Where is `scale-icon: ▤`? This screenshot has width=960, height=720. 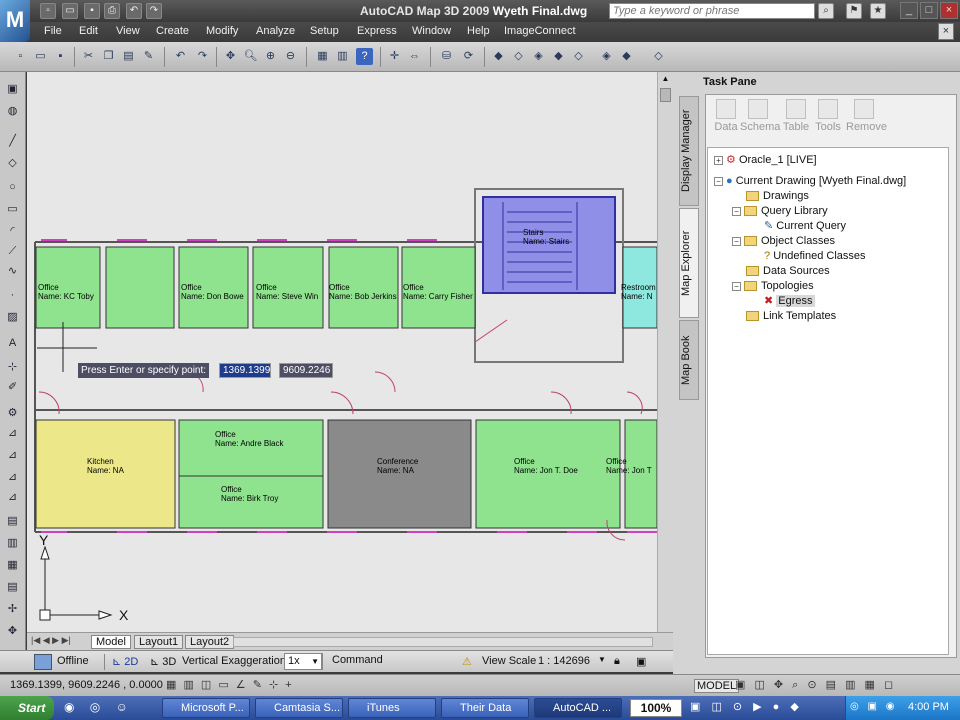
scale-icon: ▤ is located at coordinates (12, 521).